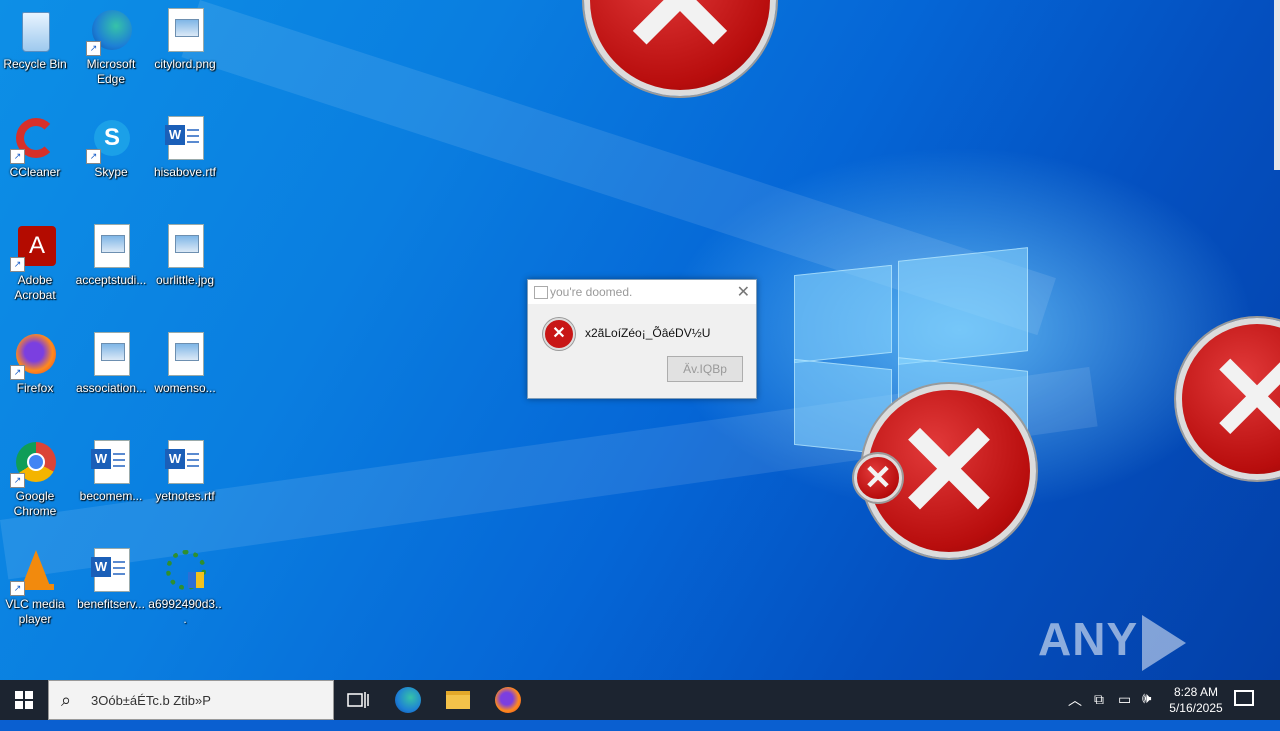 The height and width of the screenshot is (731, 1280). Describe the element at coordinates (35, 503) in the screenshot. I see `desktop-icon-label: Google Chrome` at that location.